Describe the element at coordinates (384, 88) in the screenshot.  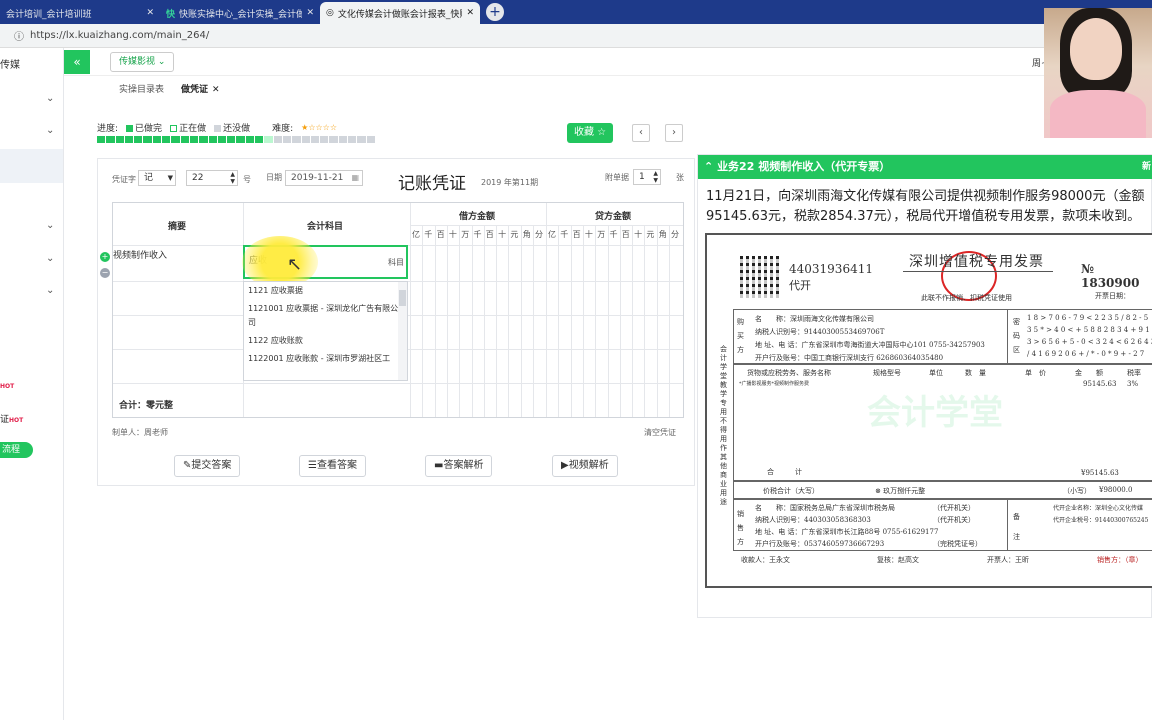
I see `page-tabs: 实操目录表 做凭证 ✕` at that location.